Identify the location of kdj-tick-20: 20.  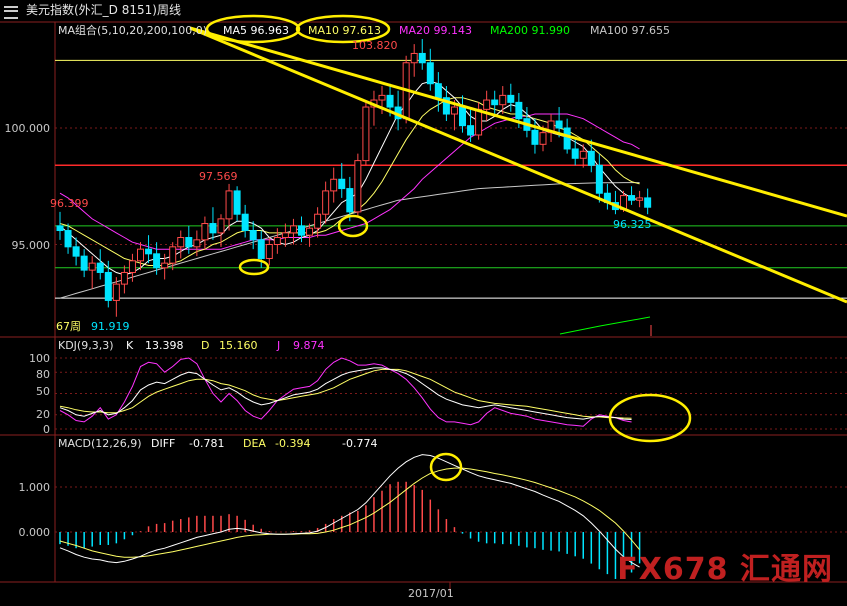
(43, 414).